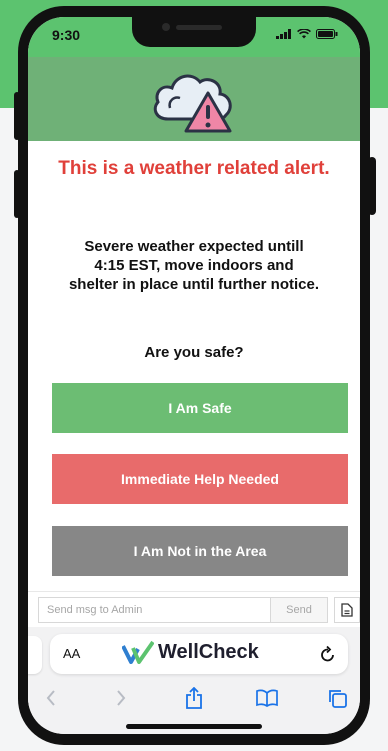  I want to click on previous-tab, so click(35, 655).